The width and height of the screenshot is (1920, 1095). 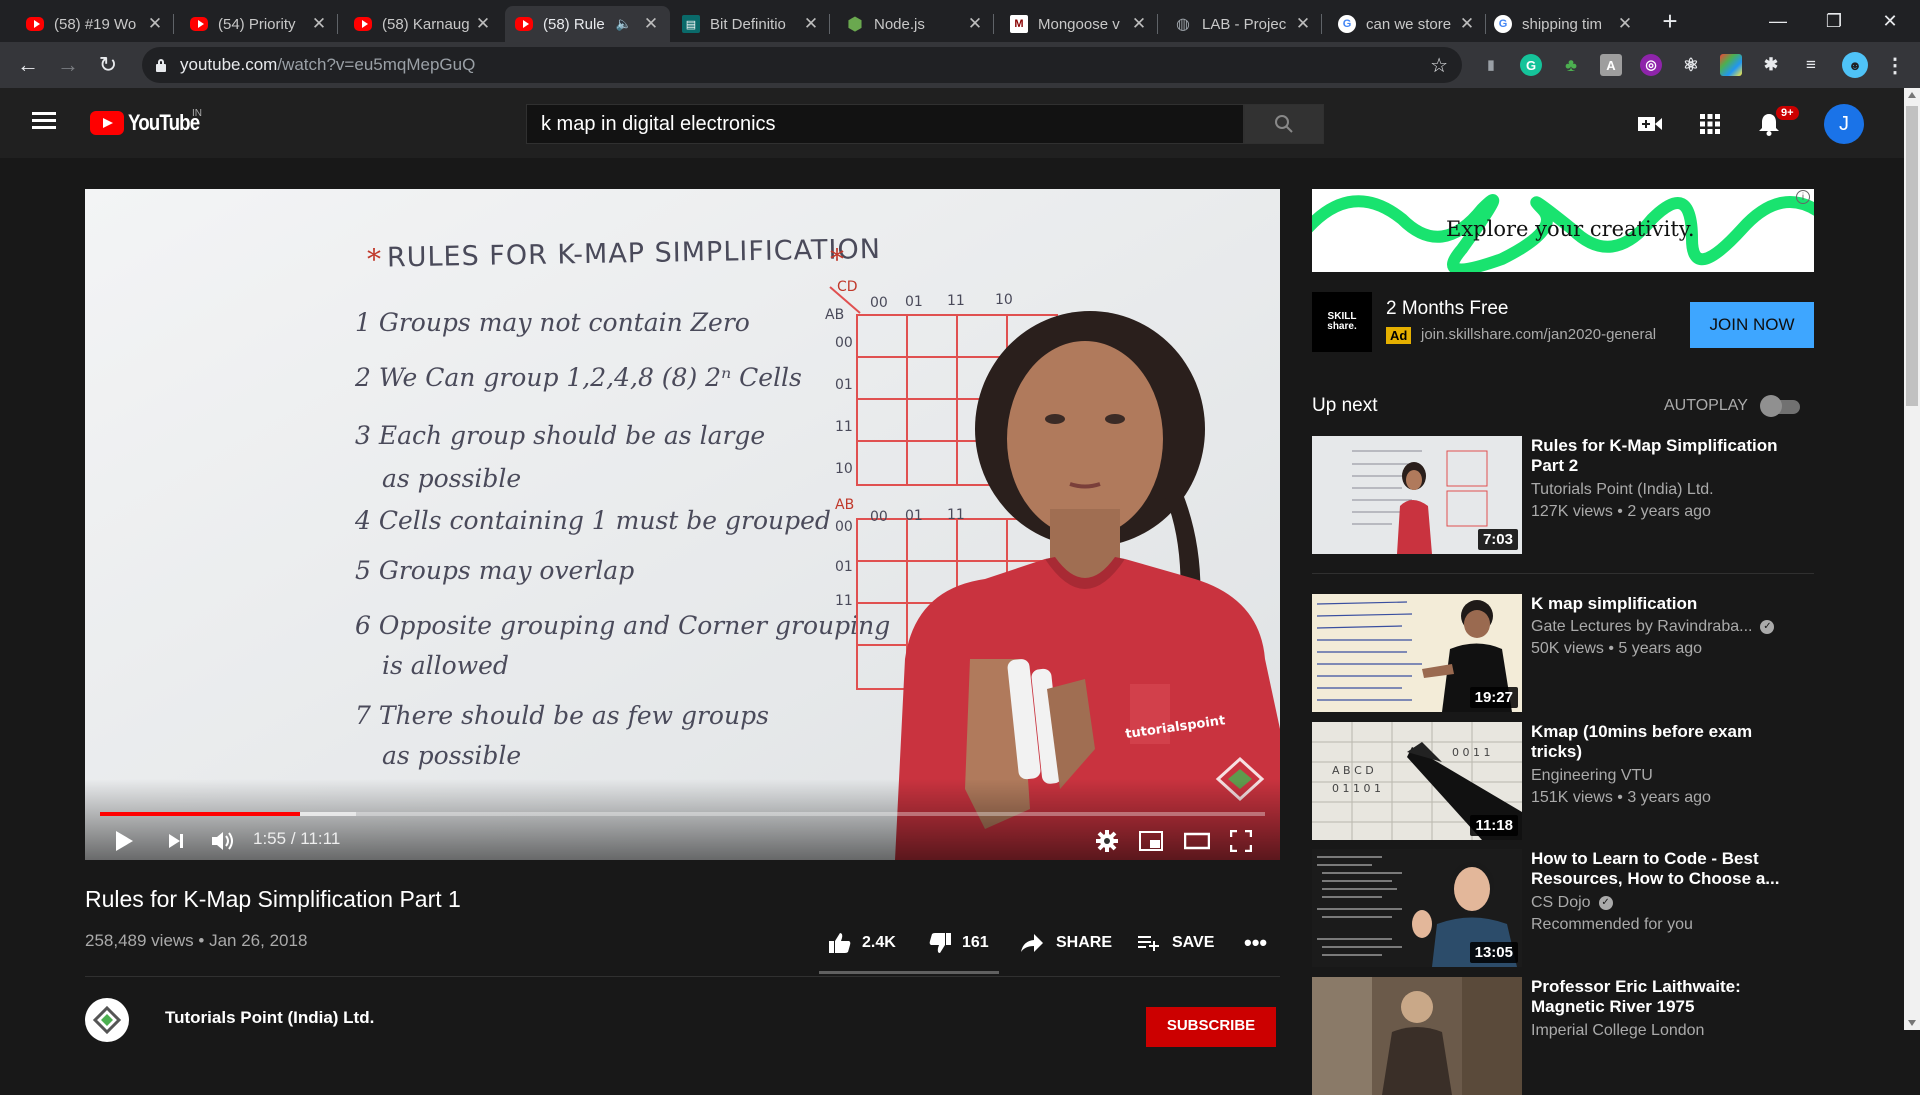 What do you see at coordinates (1151, 841) in the screenshot?
I see `miniplayer-button` at bounding box center [1151, 841].